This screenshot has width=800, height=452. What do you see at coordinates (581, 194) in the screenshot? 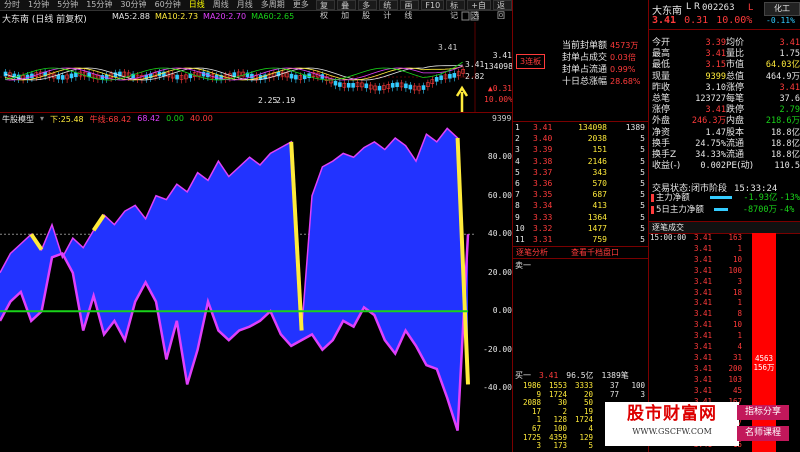
I see `bid-row: 7 3.35 687 5` at bounding box center [581, 194].